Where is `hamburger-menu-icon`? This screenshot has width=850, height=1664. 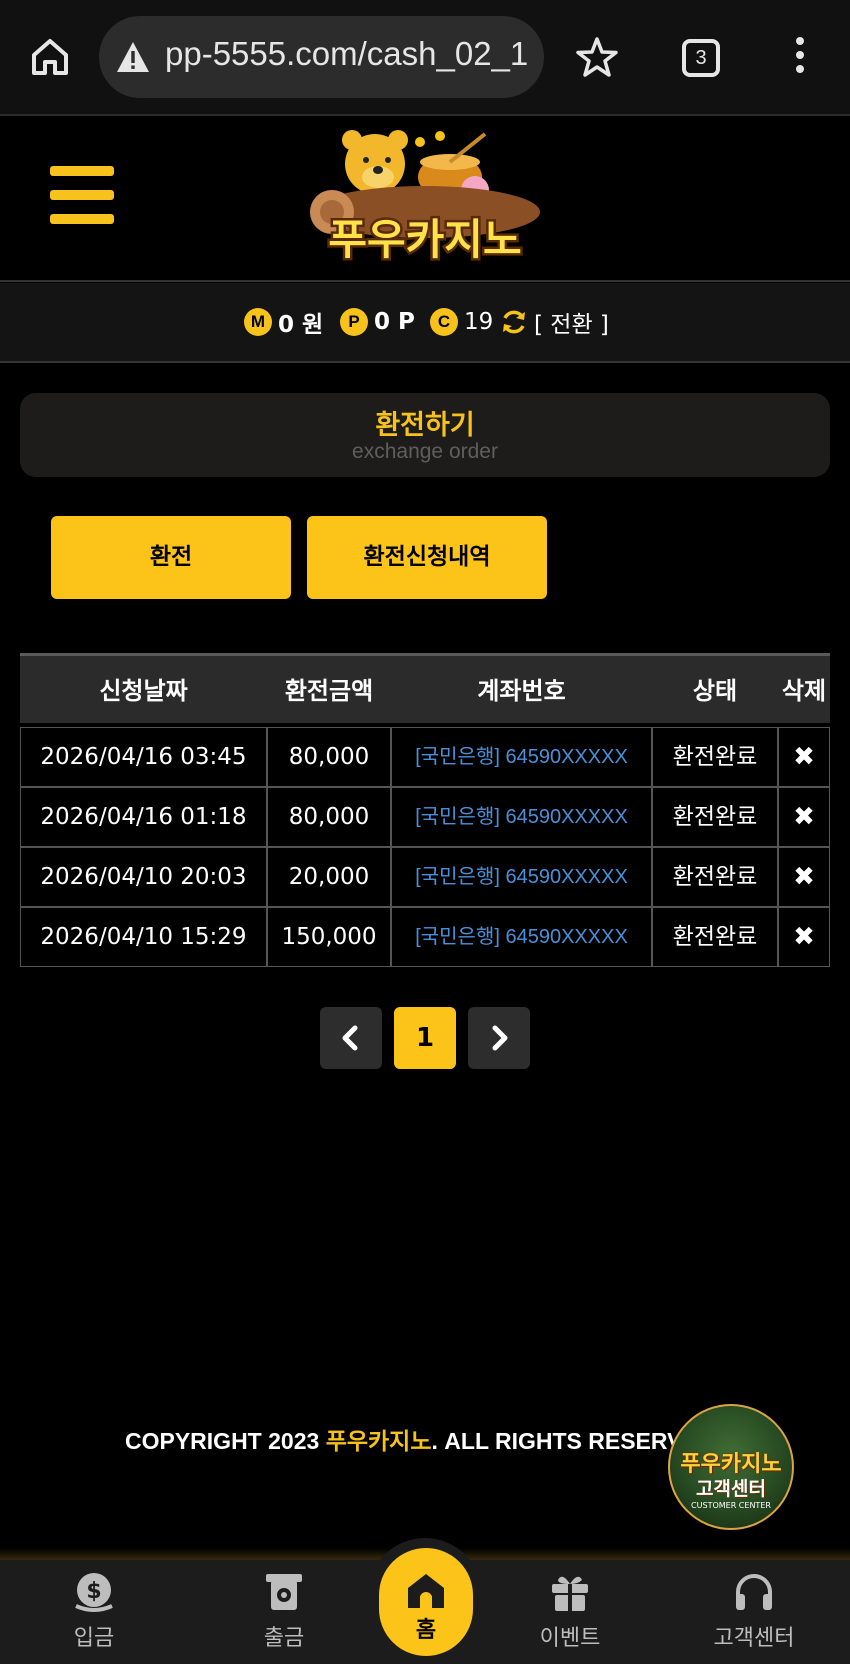 hamburger-menu-icon is located at coordinates (82, 195).